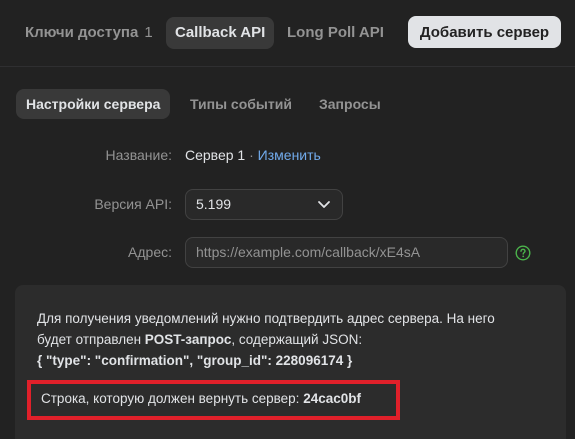  I want to click on tab-server-settings-label: Настройки сервера, so click(93, 104).